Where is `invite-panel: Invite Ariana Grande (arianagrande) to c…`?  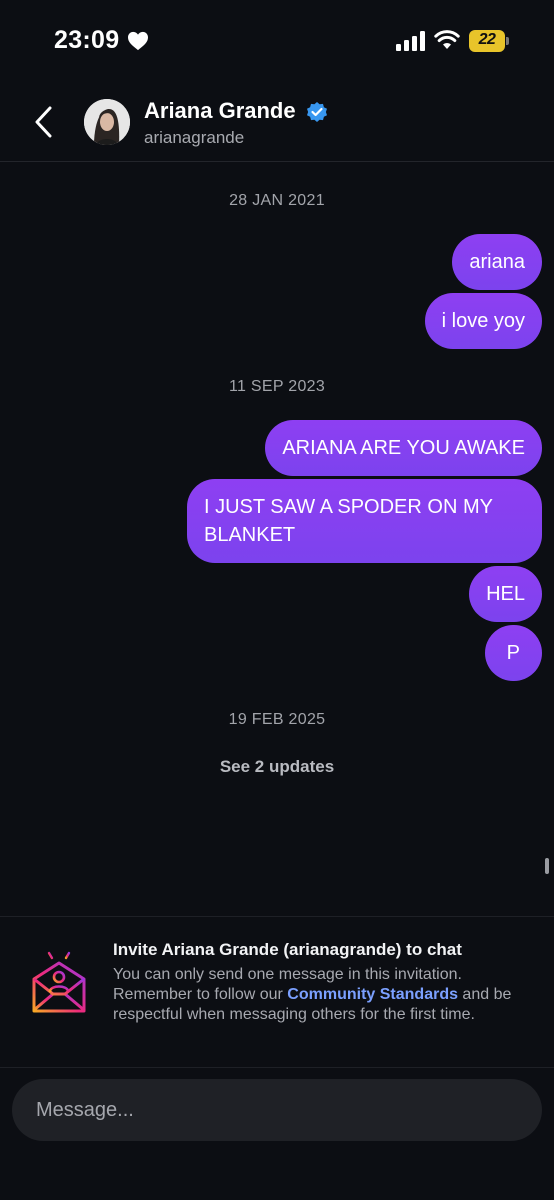
invite-panel: Invite Ariana Grande (arianagrande) to c… is located at coordinates (277, 992).